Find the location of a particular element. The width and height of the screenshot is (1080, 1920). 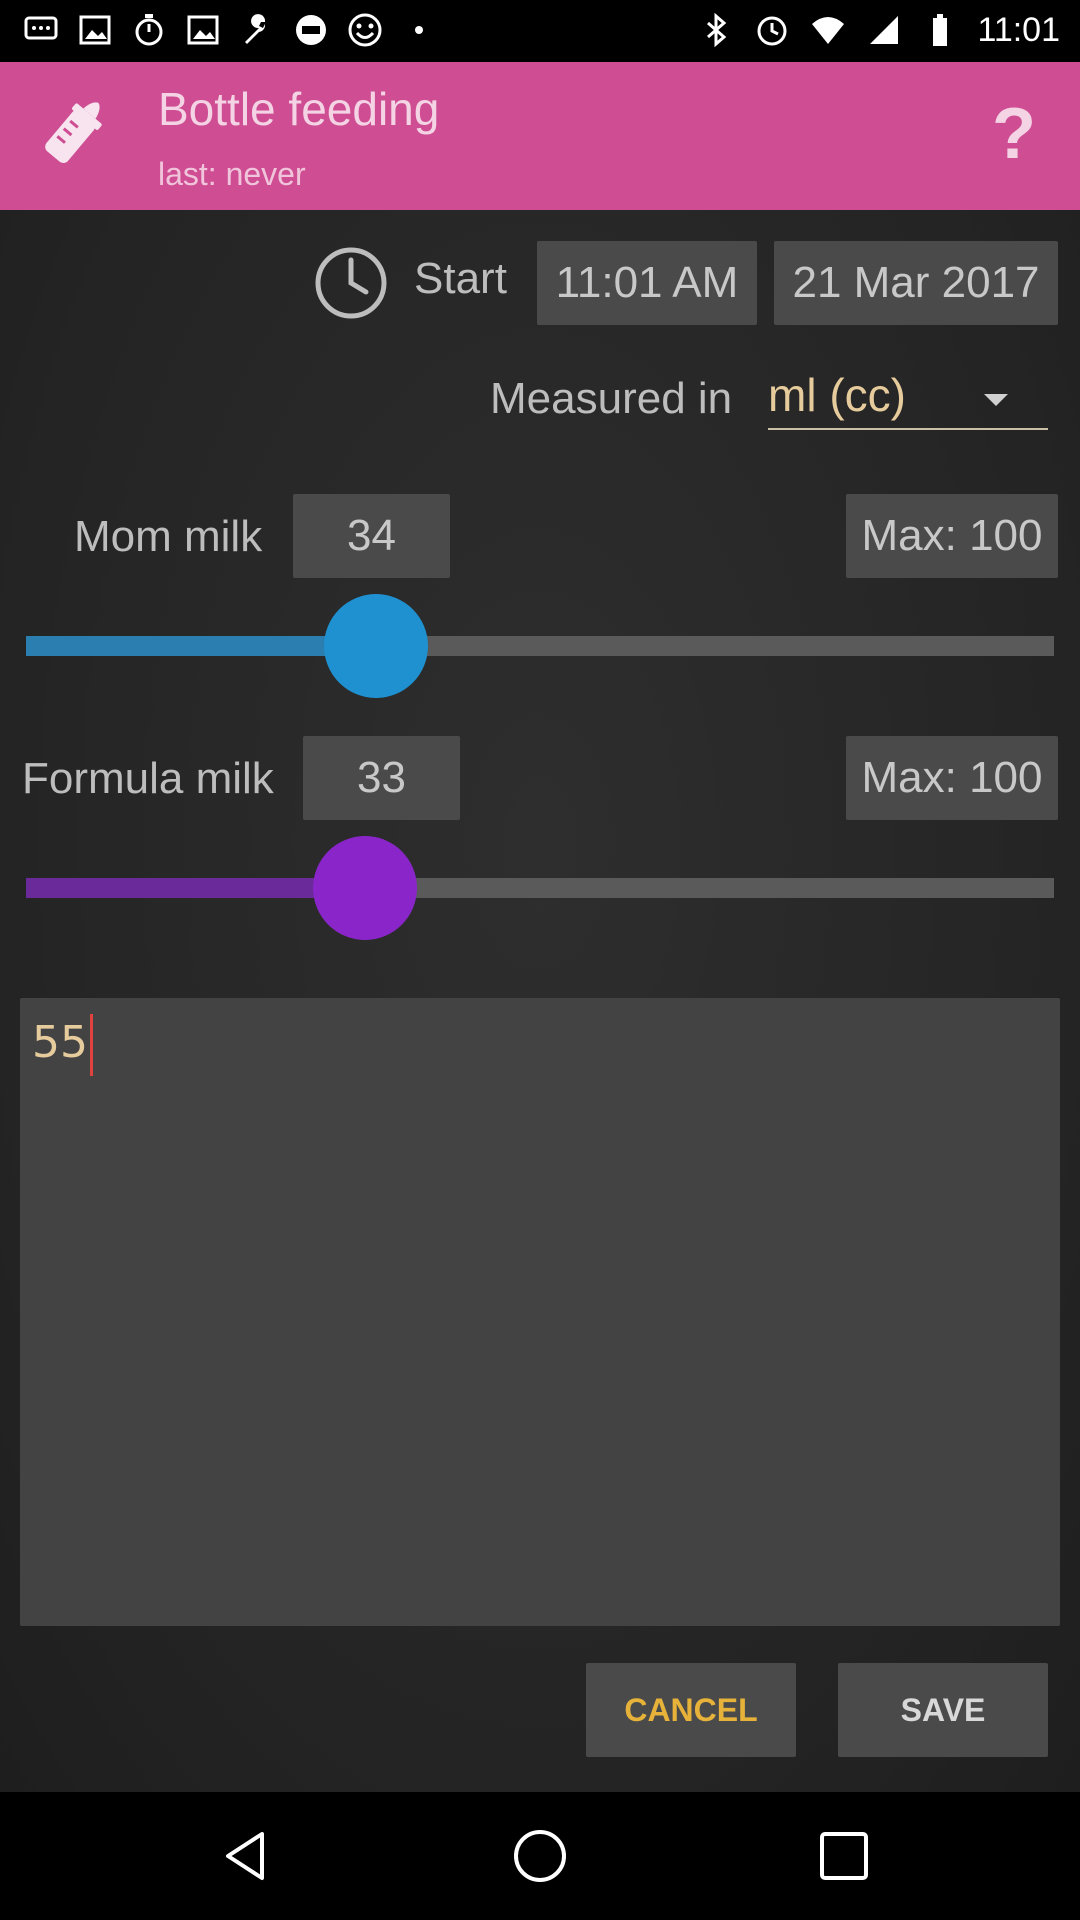

dots-icon is located at coordinates (419, 30).